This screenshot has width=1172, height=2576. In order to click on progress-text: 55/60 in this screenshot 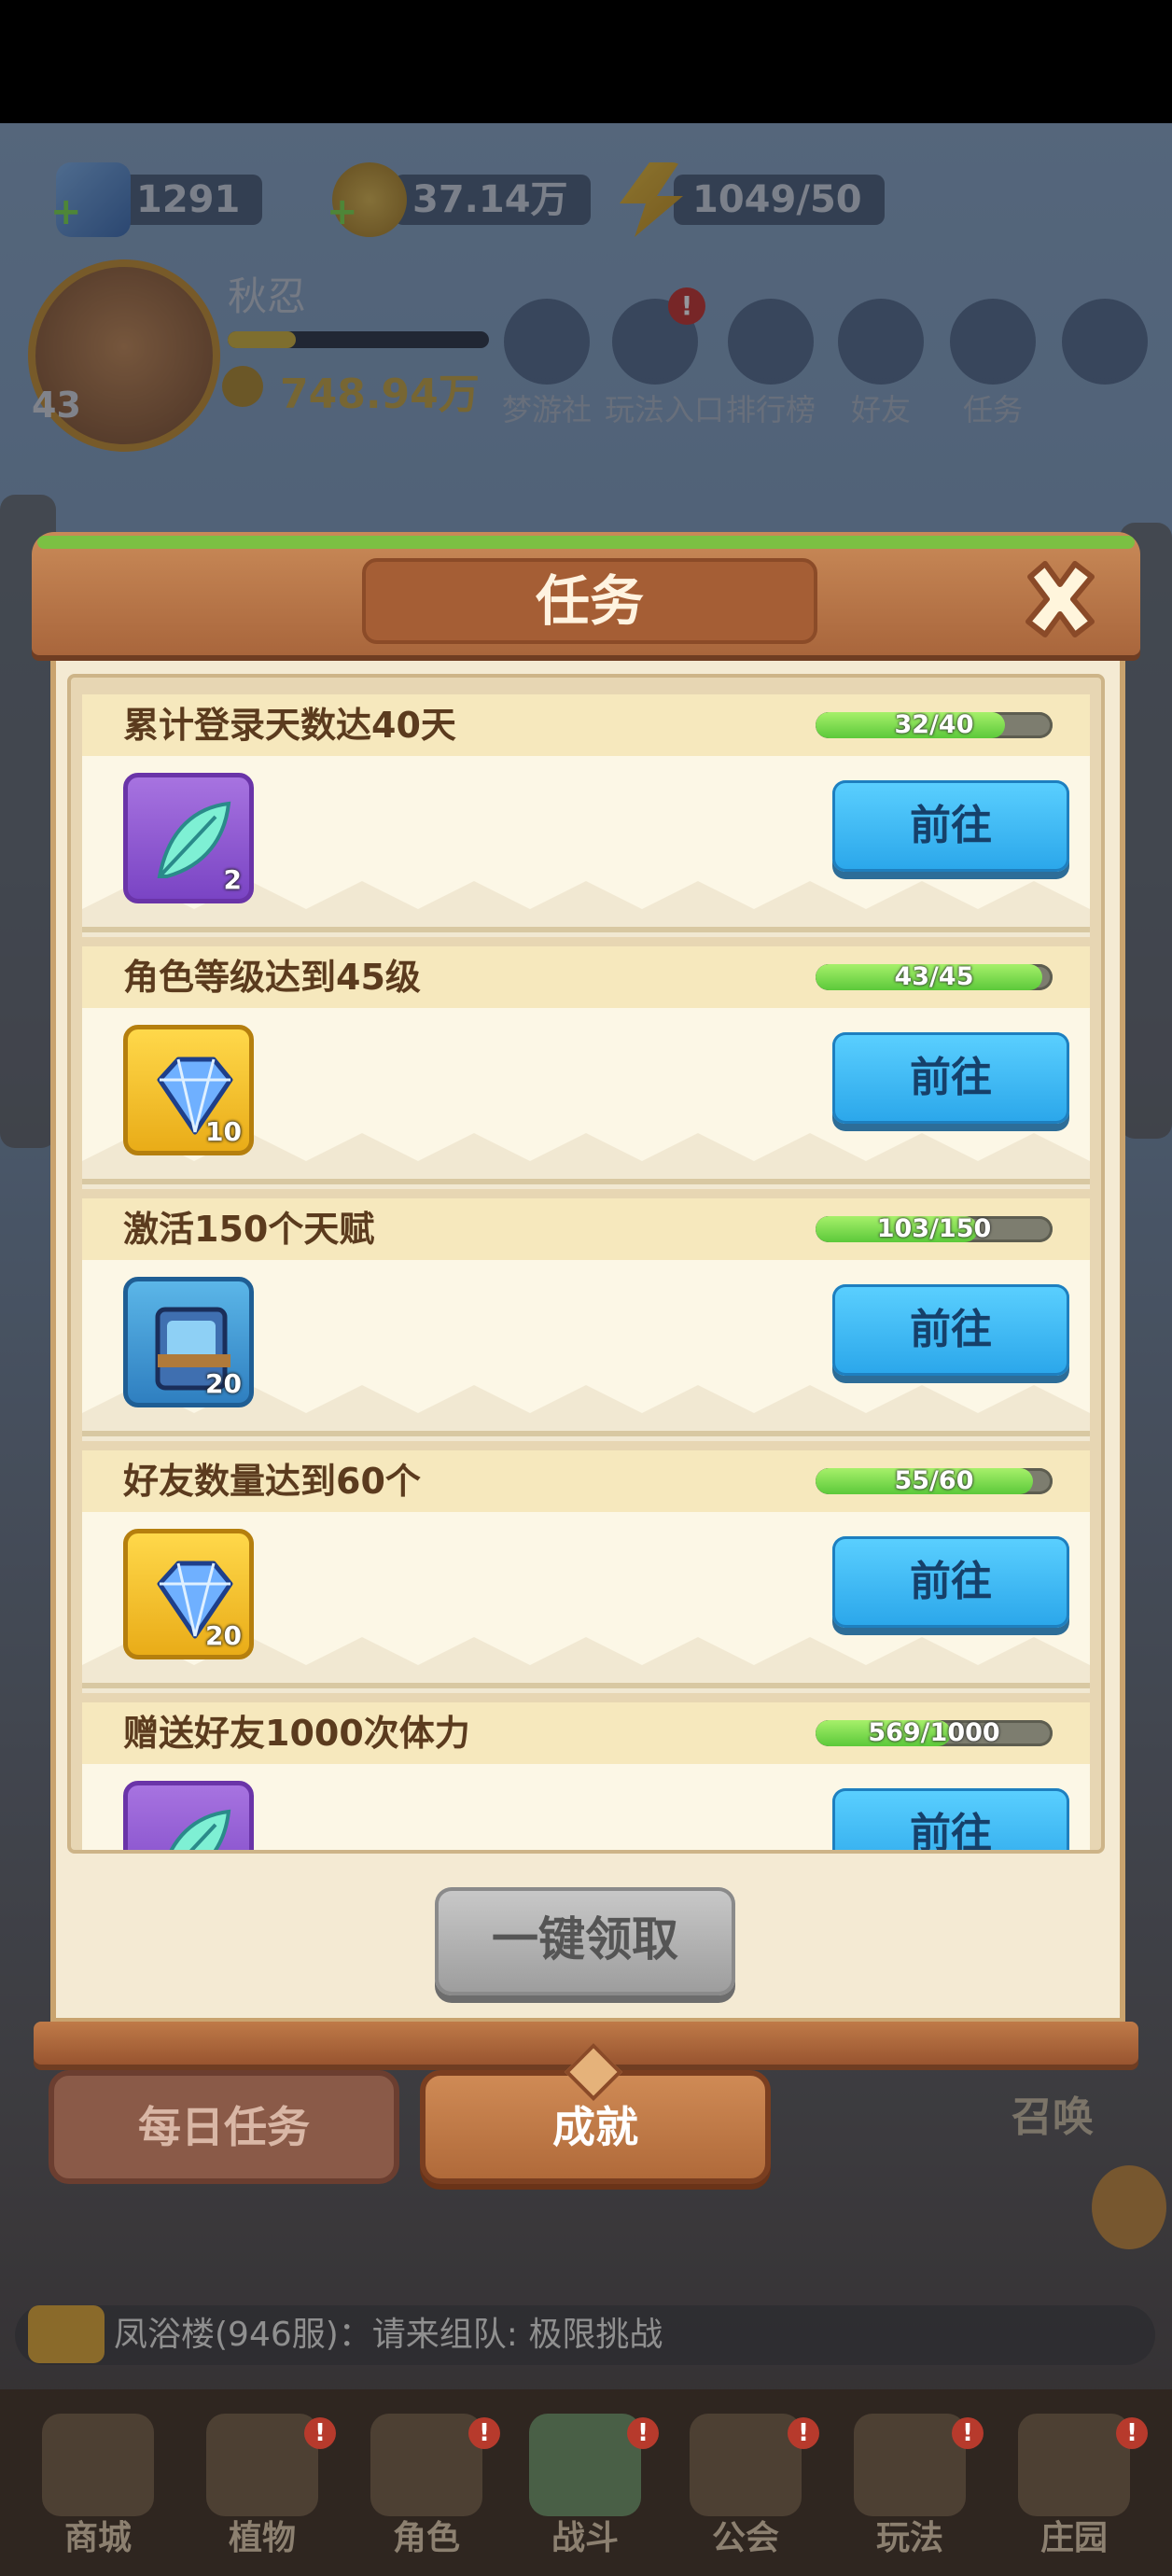, I will do `click(934, 1481)`.